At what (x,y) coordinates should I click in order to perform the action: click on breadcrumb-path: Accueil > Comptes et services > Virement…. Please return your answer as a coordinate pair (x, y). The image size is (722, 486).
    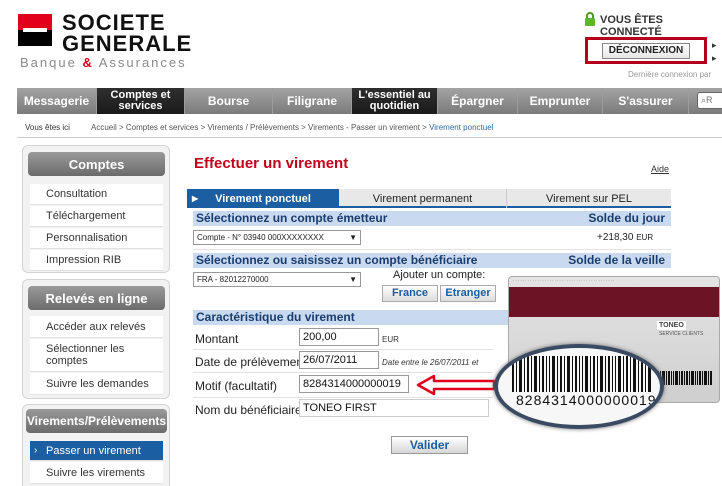
    Looking at the image, I should click on (292, 127).